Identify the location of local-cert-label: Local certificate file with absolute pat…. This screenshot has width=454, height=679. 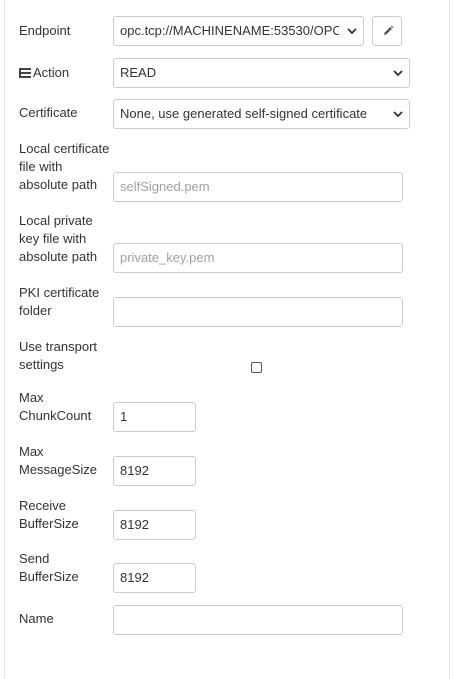
(64, 167).